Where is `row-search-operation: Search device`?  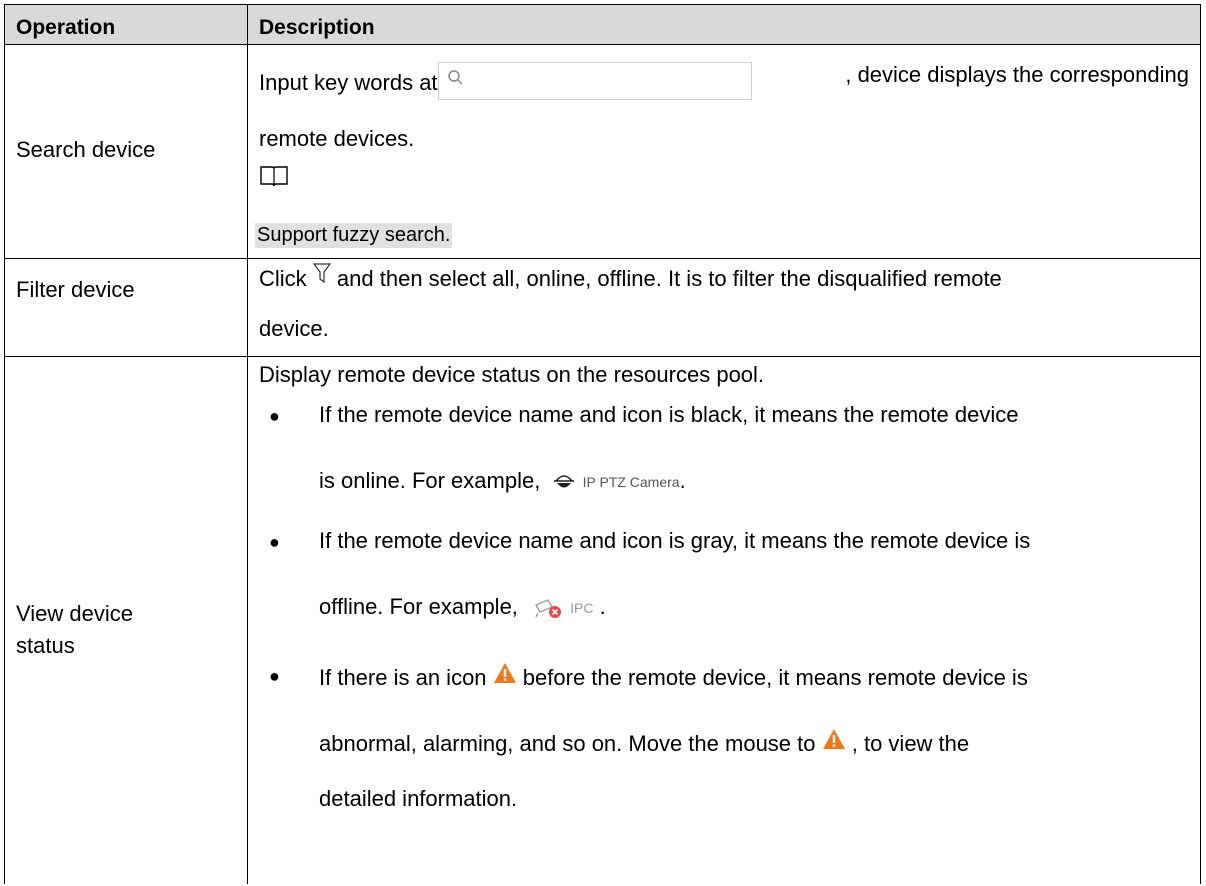
row-search-operation: Search device is located at coordinates (86, 149).